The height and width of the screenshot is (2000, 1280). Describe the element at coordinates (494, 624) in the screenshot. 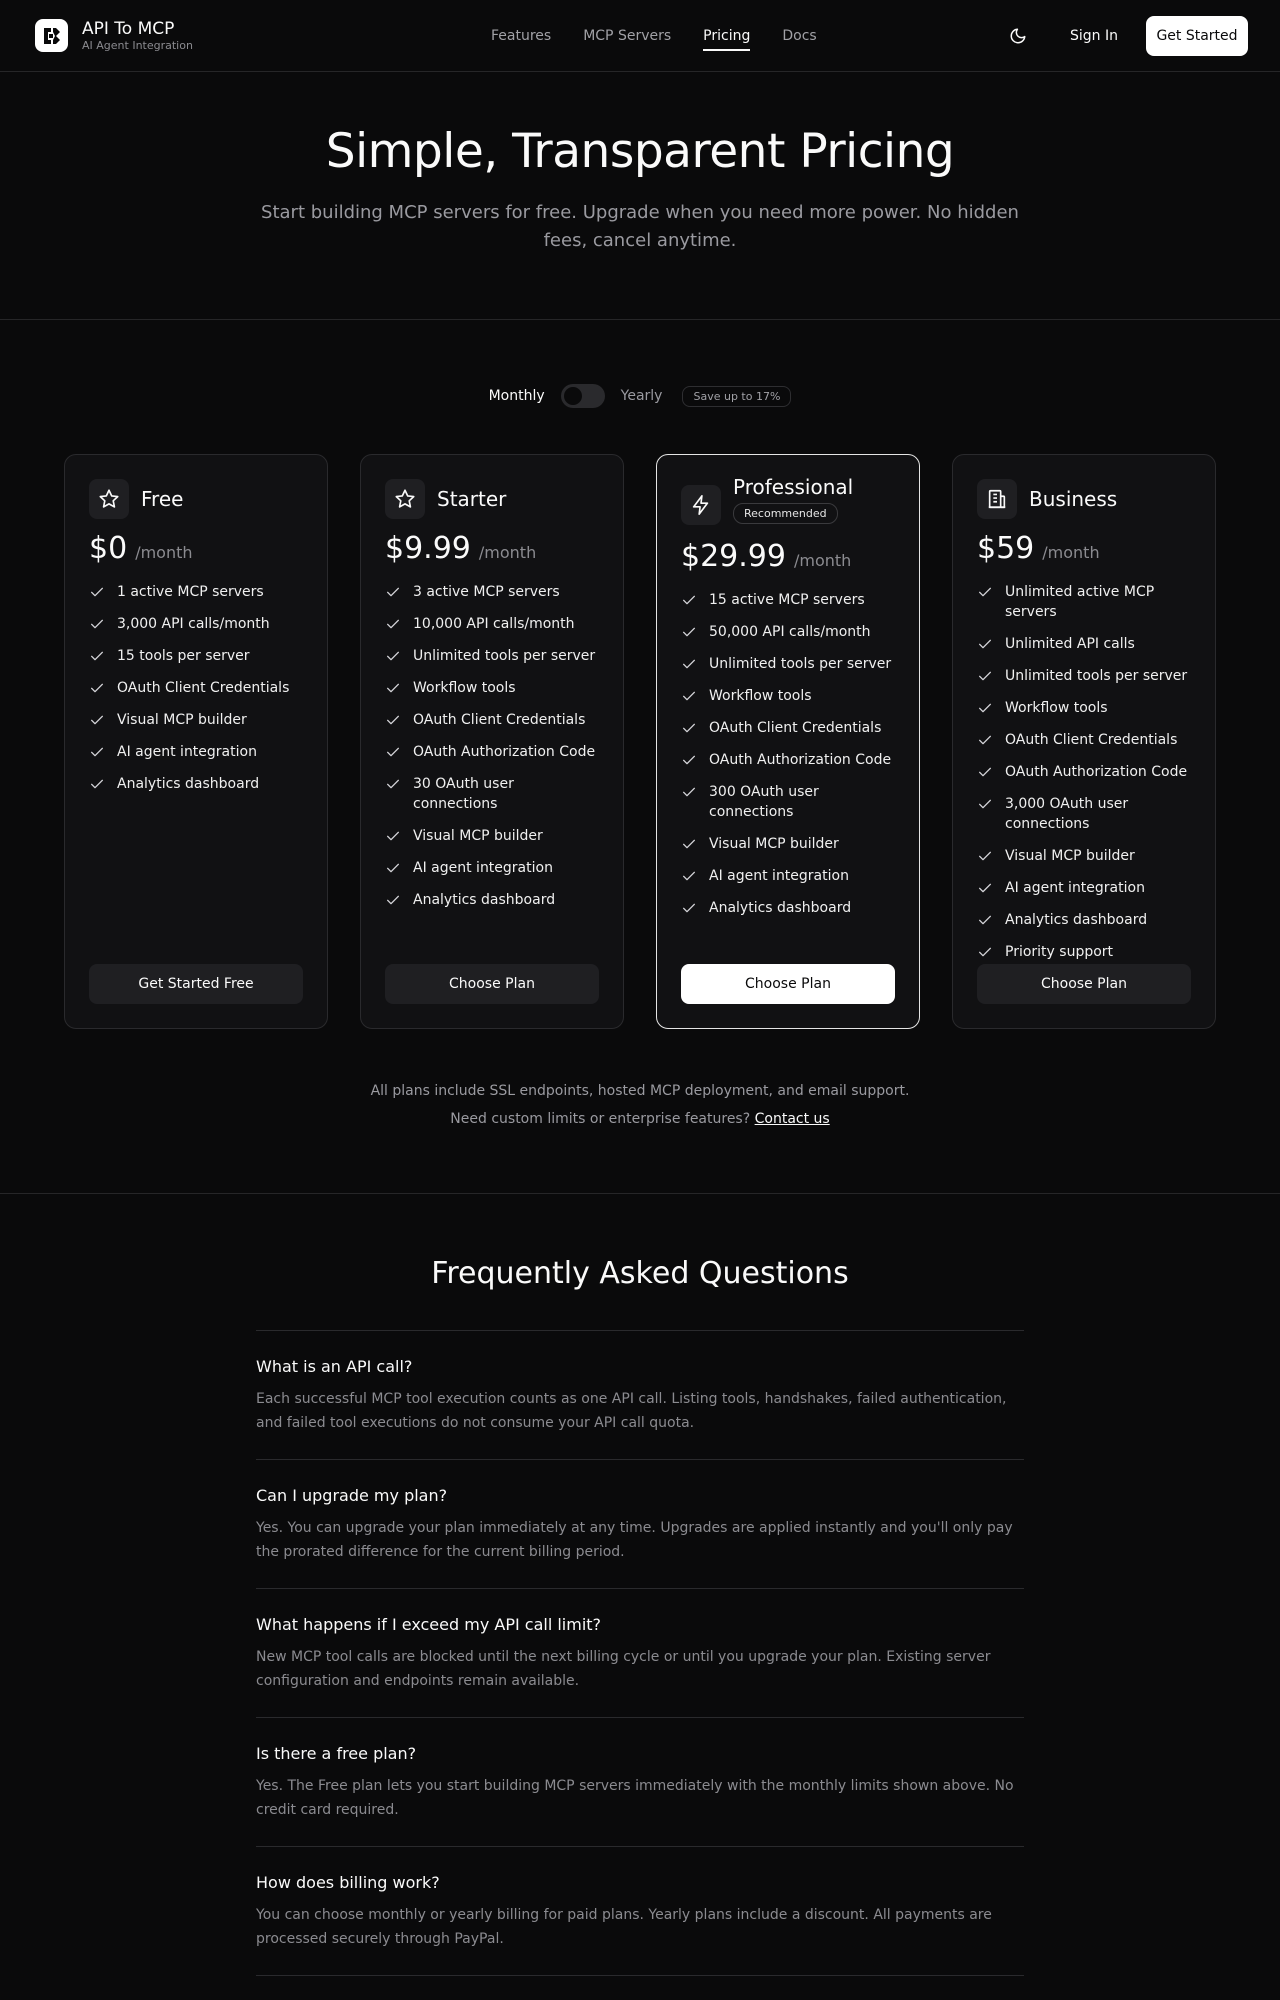

I see `feature-text: 10,000 API calls/month` at that location.